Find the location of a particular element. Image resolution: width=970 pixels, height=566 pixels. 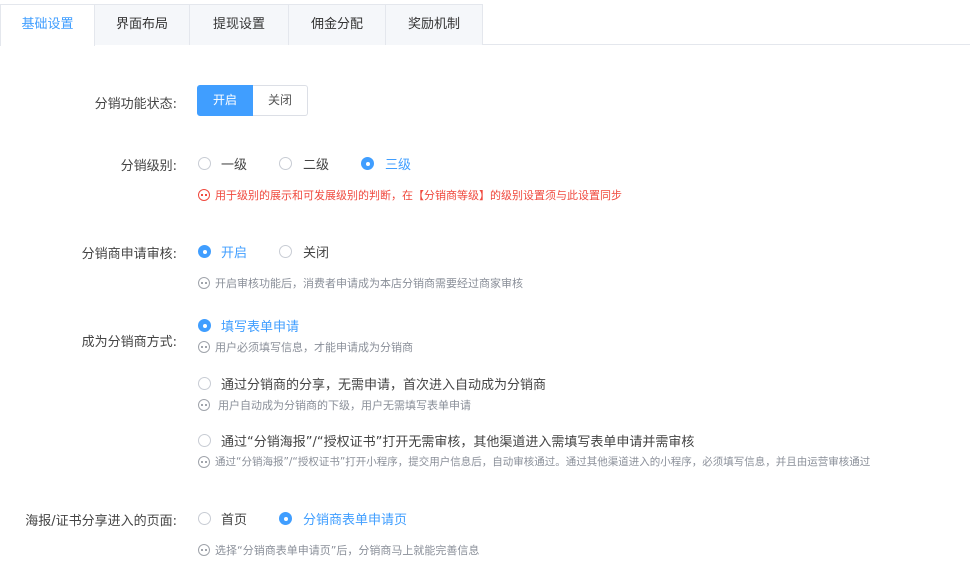

tab-basic-settings: 基础设置 is located at coordinates (47, 25).